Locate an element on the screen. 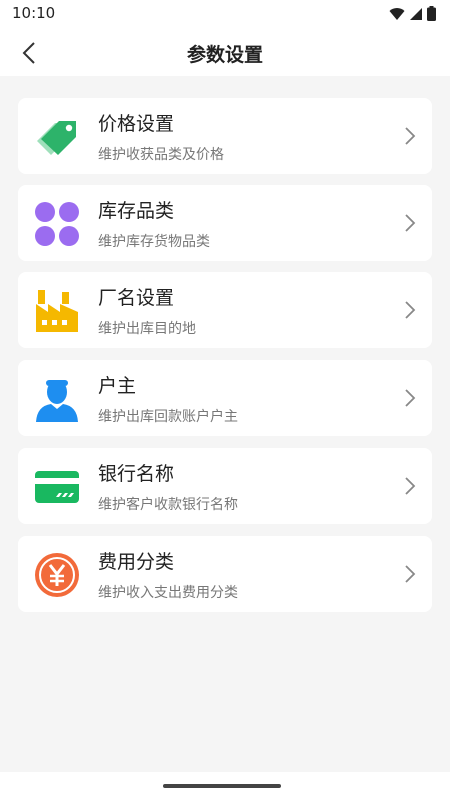 The height and width of the screenshot is (800, 450). status-bar: 10:10 is located at coordinates (225, 14).